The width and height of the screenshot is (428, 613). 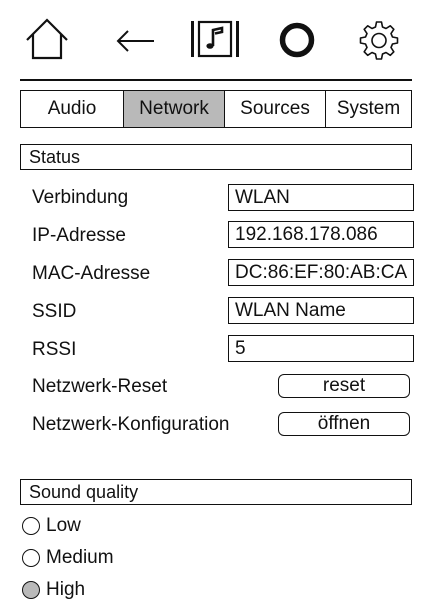 I want to click on network-config-open-button: öffnen, so click(x=344, y=424).